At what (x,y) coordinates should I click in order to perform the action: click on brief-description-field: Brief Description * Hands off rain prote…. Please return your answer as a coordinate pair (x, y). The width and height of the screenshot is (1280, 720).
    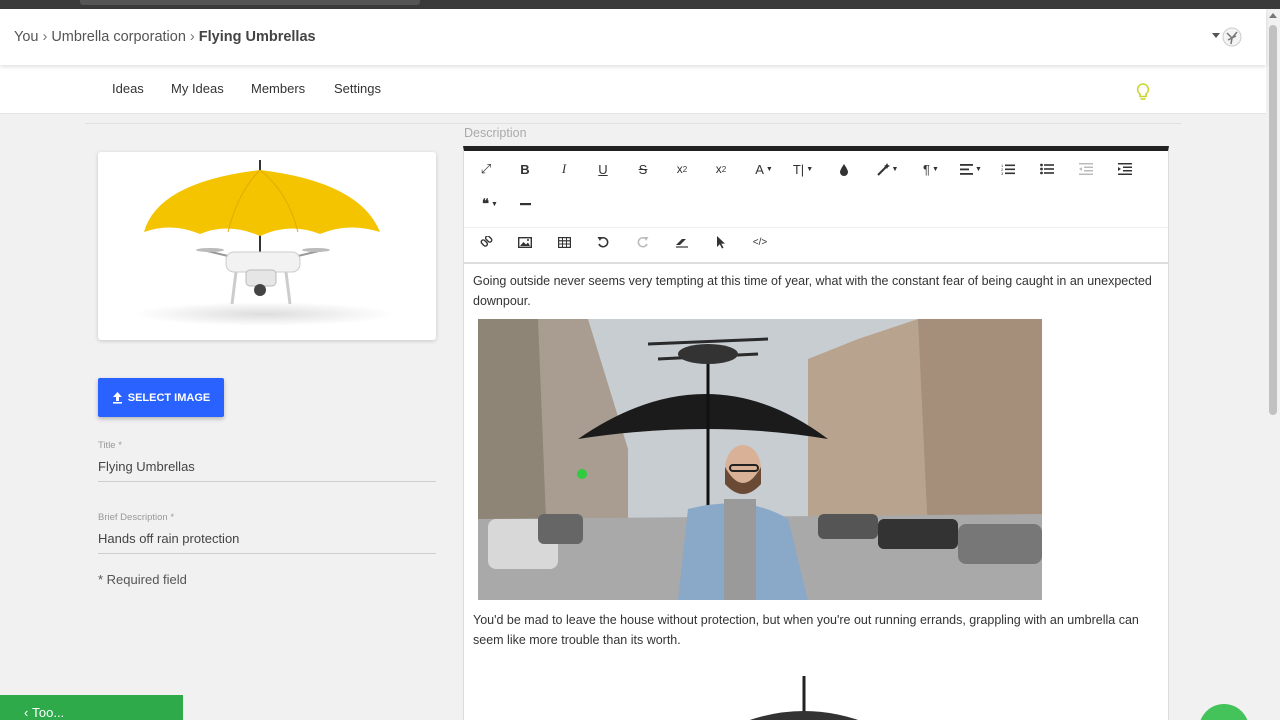
    Looking at the image, I should click on (267, 533).